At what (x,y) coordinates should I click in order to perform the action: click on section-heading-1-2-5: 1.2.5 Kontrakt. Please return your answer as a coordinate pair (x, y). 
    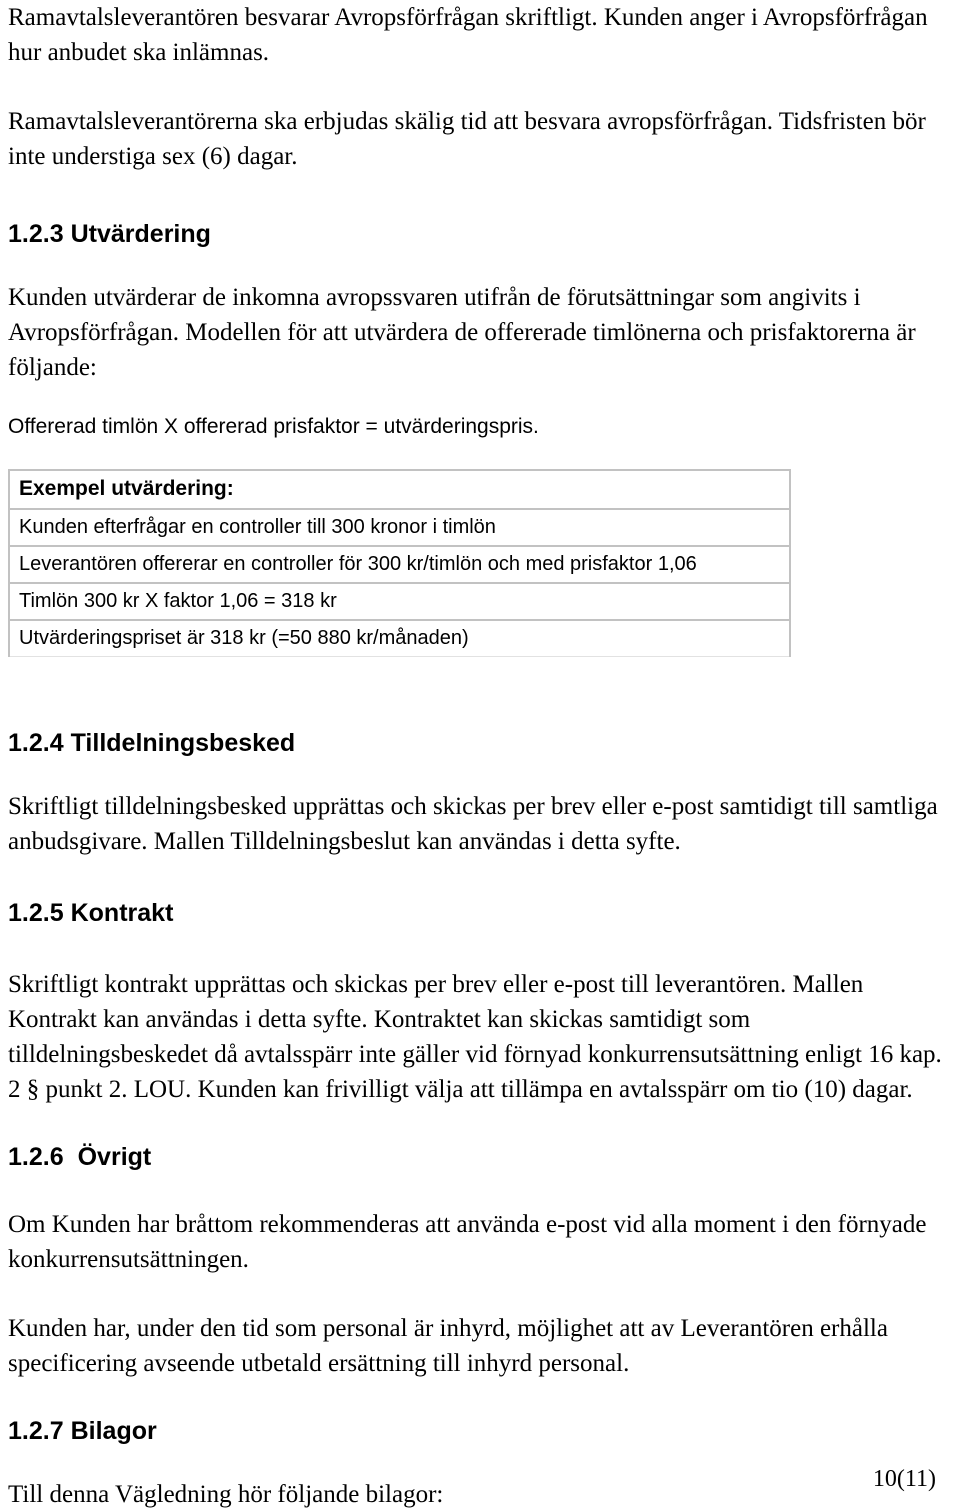
    Looking at the image, I should click on (480, 913).